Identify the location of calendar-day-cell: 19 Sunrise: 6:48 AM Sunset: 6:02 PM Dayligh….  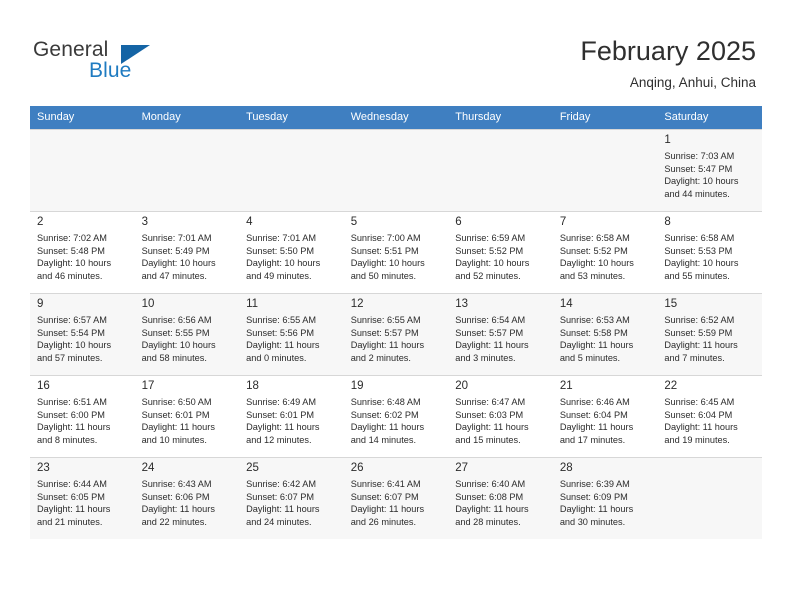
(396, 416).